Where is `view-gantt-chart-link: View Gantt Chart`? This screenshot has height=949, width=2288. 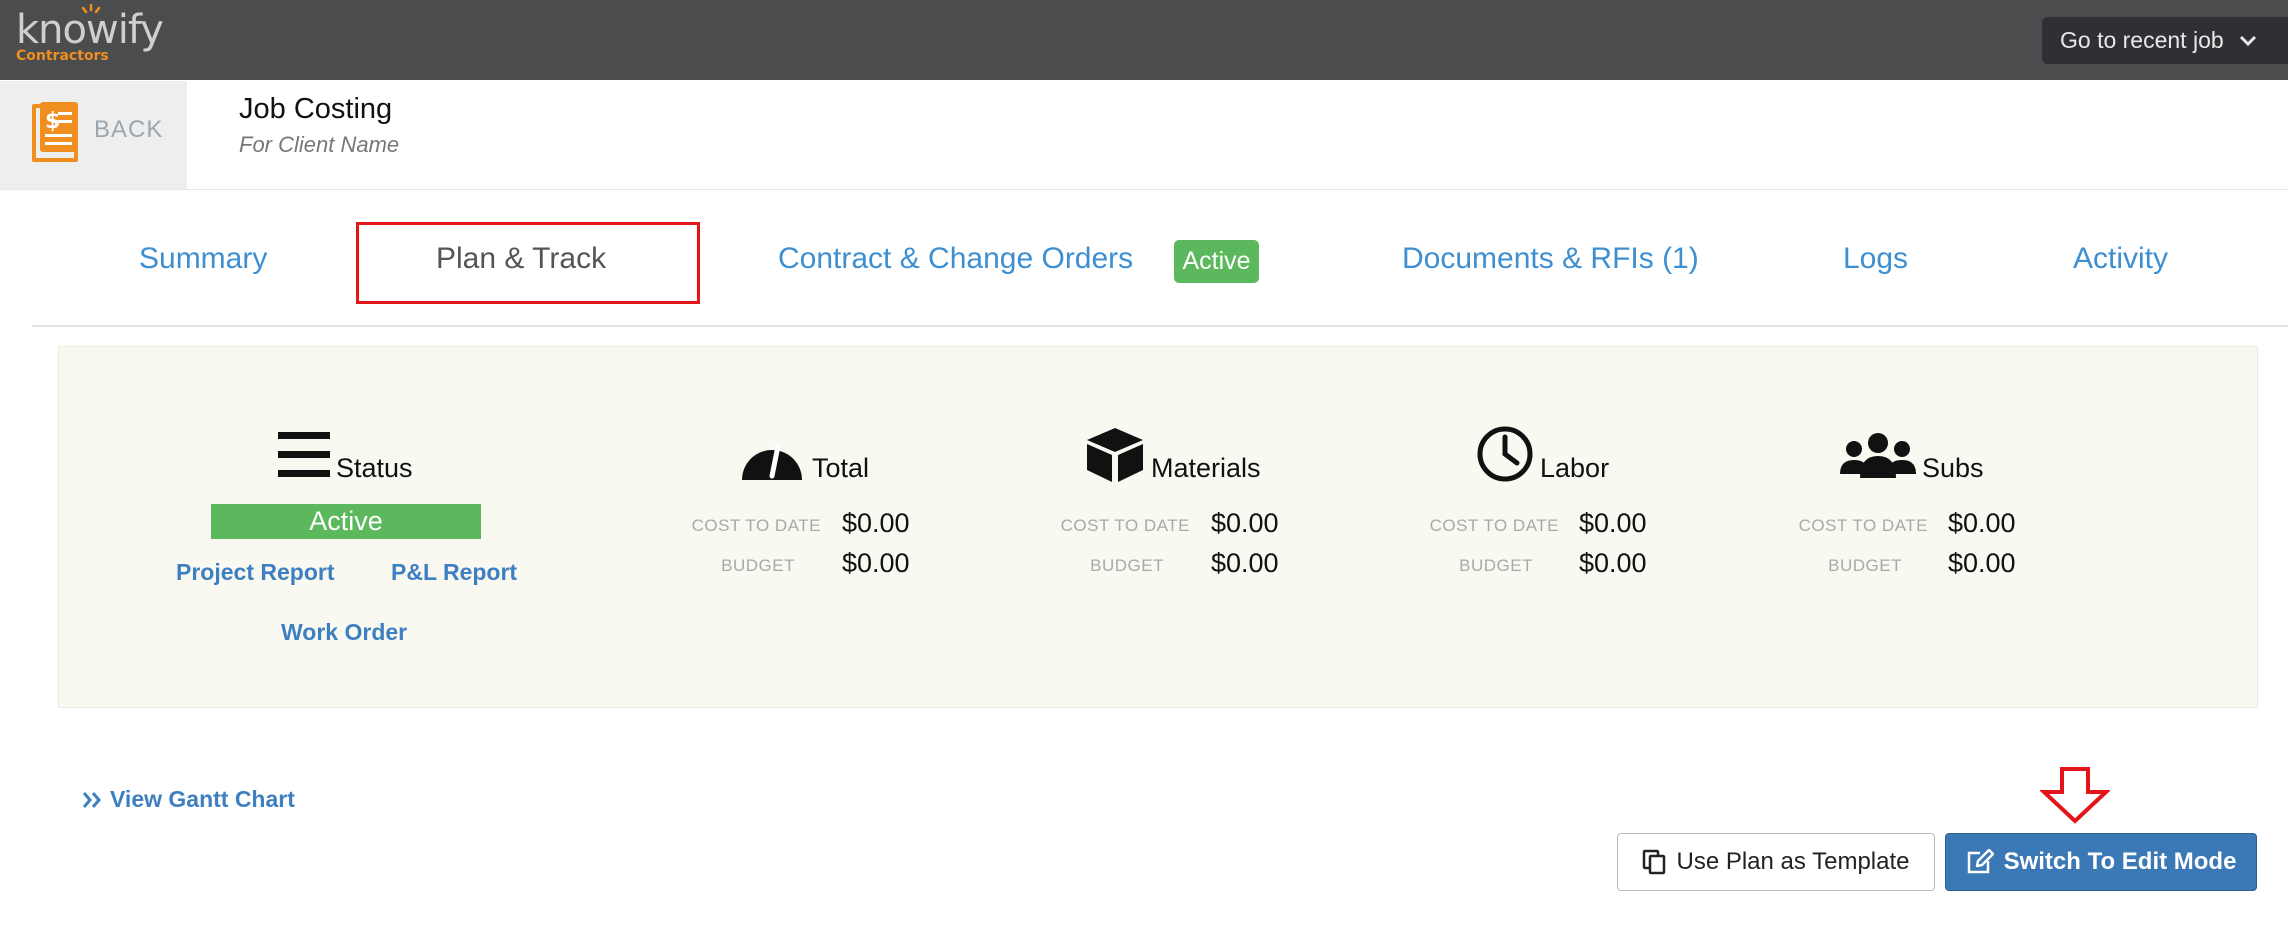
view-gantt-chart-link: View Gantt Chart is located at coordinates (188, 799).